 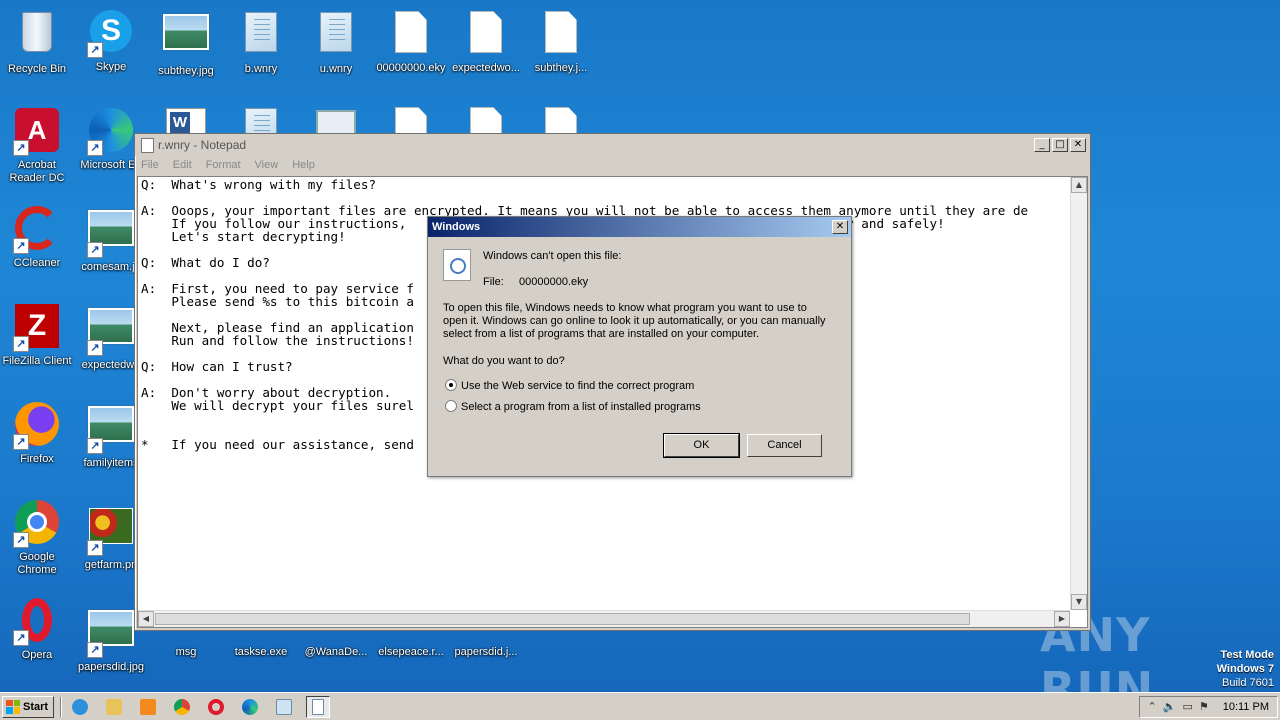 I want to click on scroll-left-icon: ◀, so click(x=146, y=619).